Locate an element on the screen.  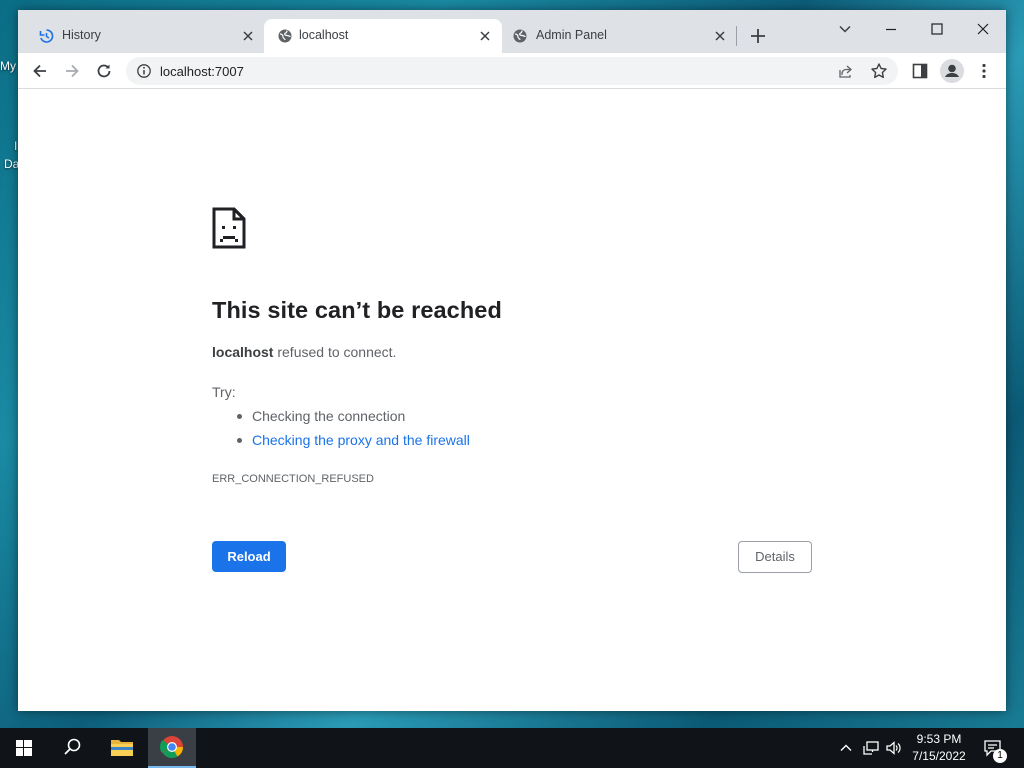
info-icon is located at coordinates (144, 71).